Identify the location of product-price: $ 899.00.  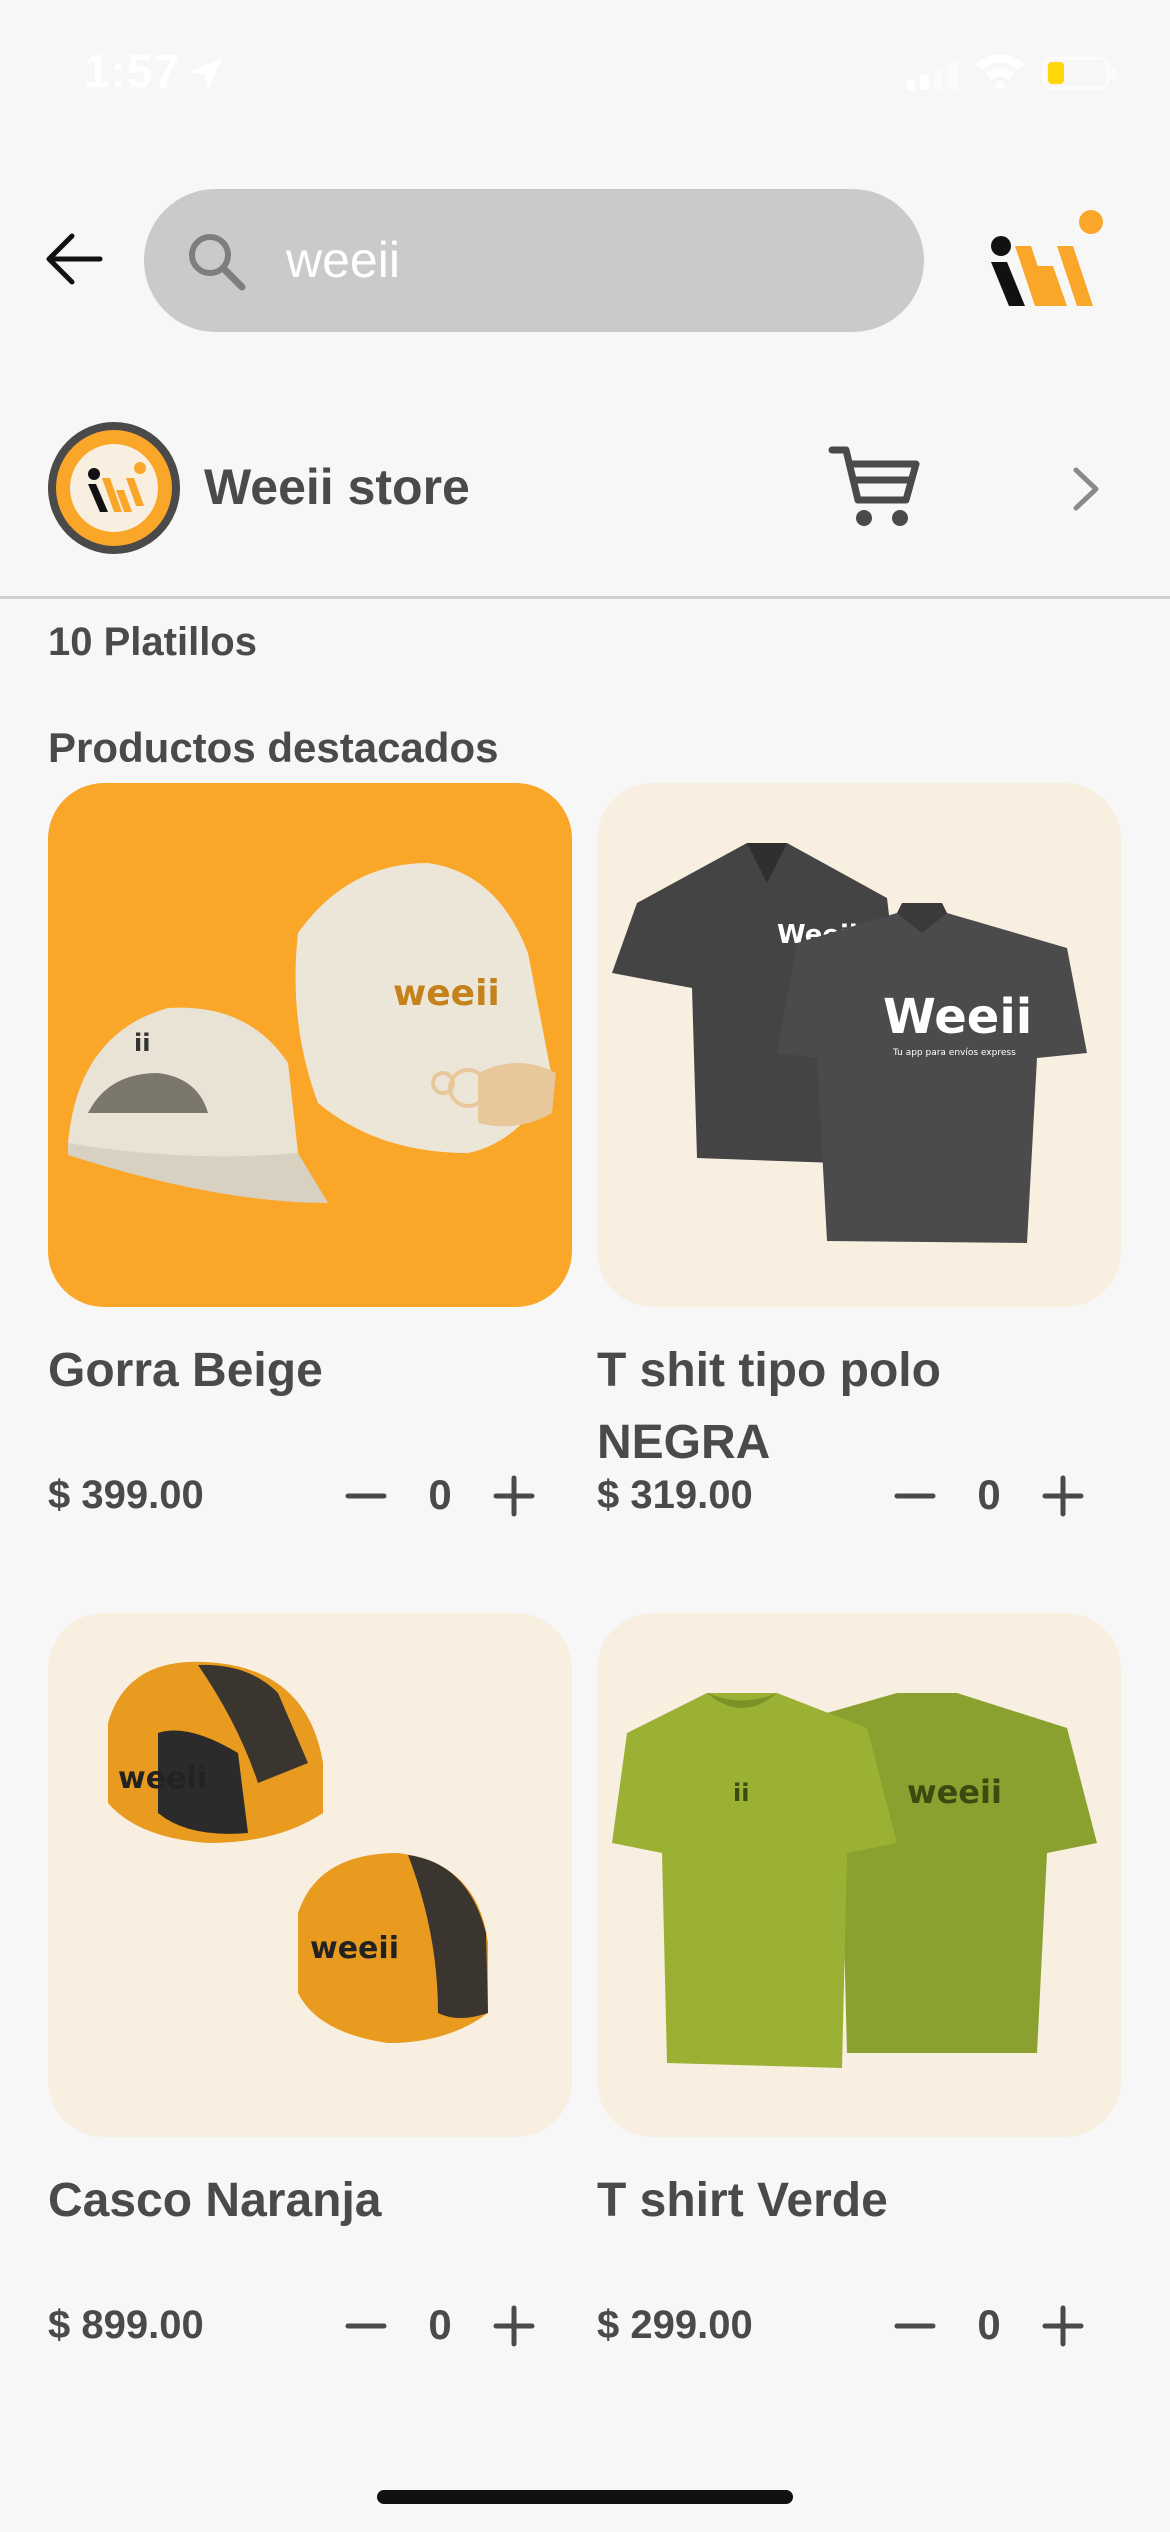
(126, 2325).